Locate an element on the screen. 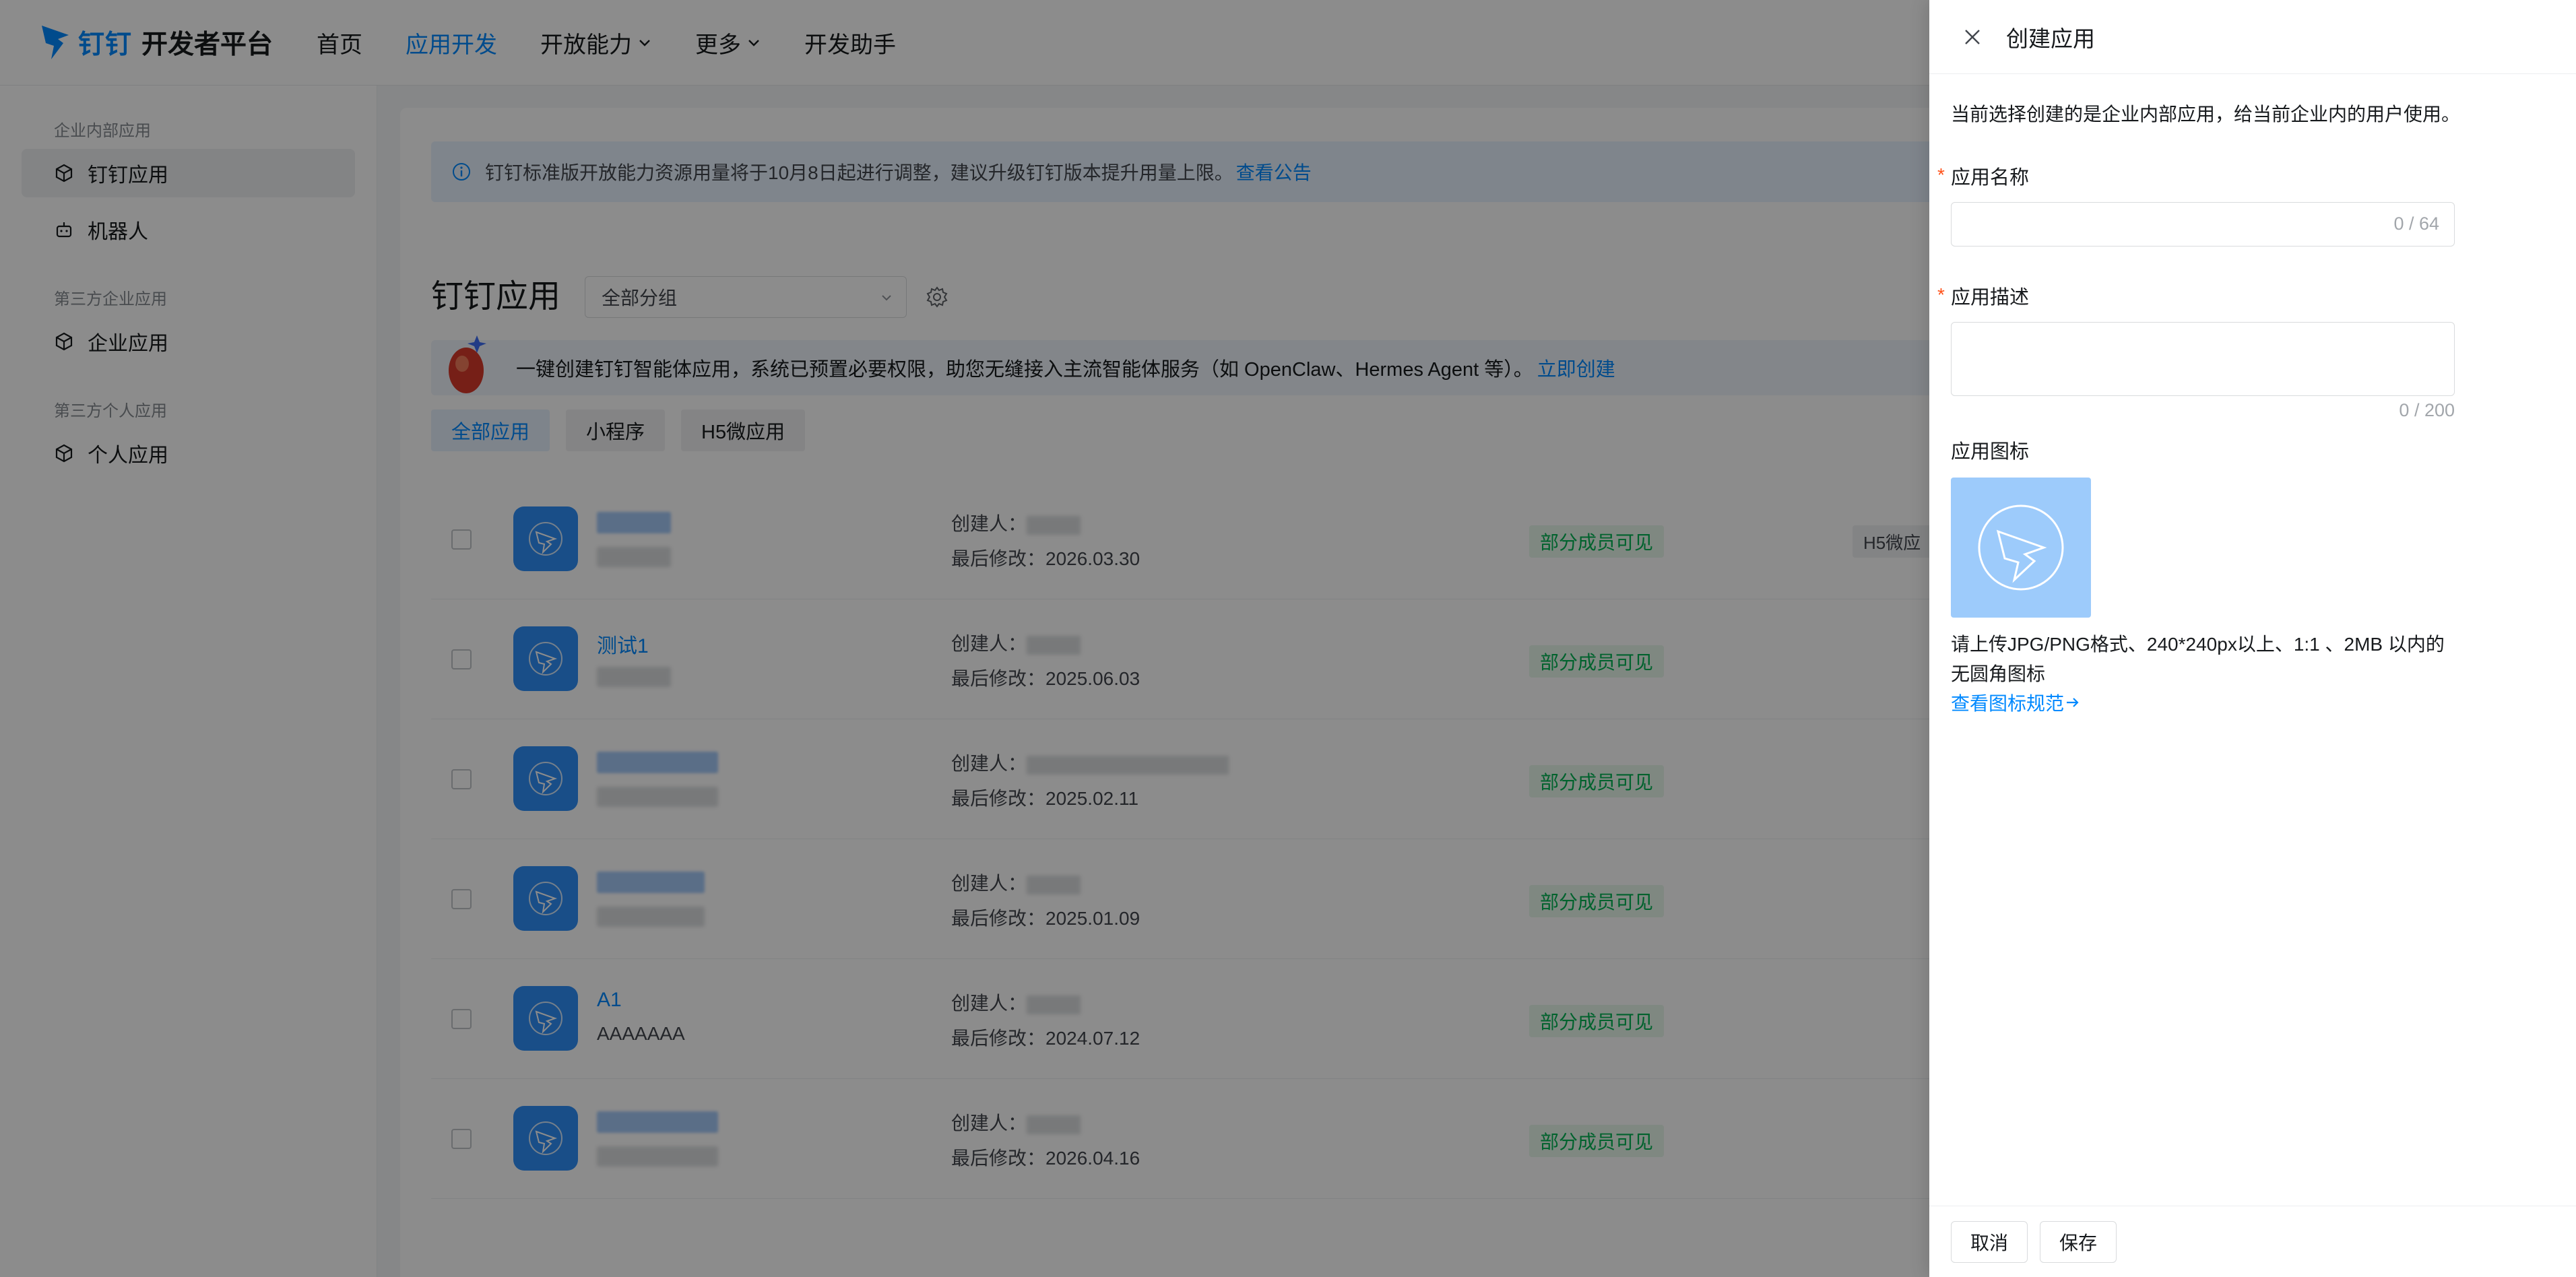 Image resolution: width=2576 pixels, height=1277 pixels. app-icon-label: 应用图标 is located at coordinates (1991, 452).